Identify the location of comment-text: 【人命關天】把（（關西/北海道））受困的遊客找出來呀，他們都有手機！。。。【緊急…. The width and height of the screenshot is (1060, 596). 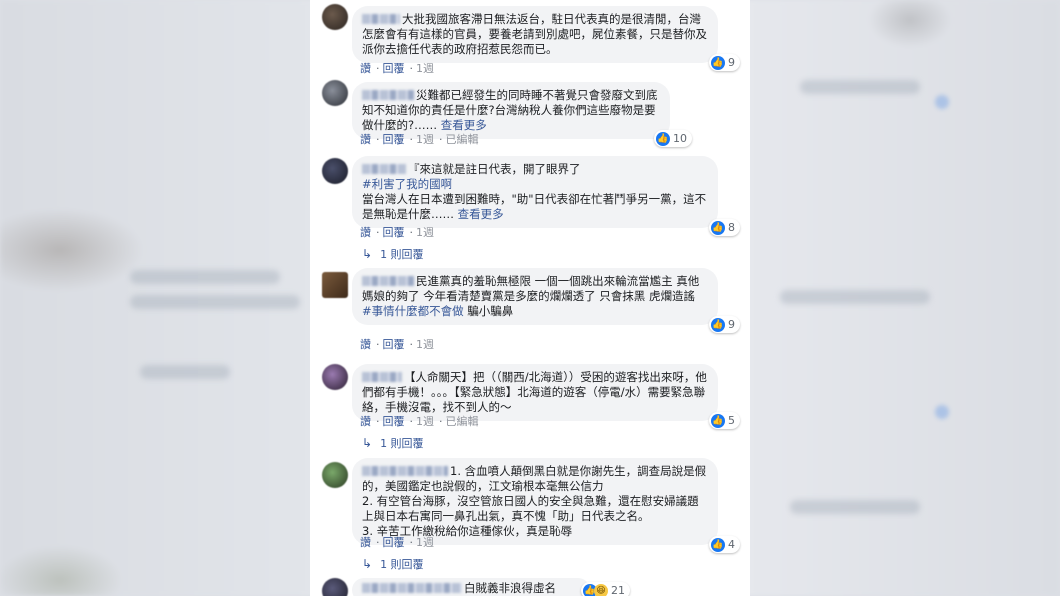
(534, 392).